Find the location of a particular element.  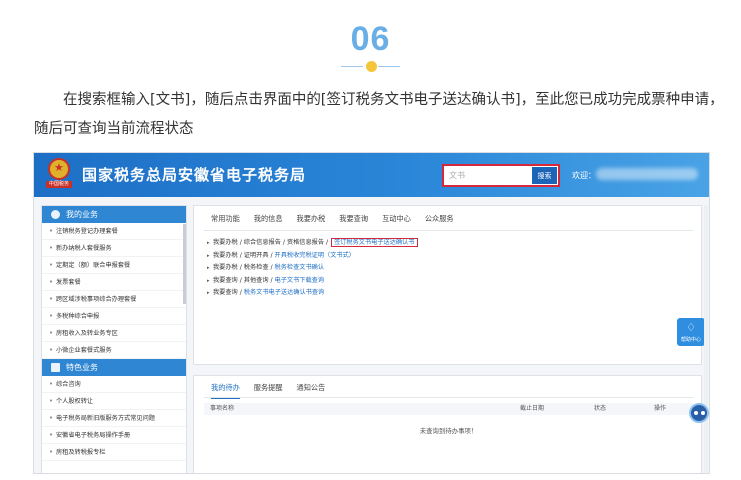

todo-table-header: 事项名称 截止日期 状态 操作 is located at coordinates (448, 409).